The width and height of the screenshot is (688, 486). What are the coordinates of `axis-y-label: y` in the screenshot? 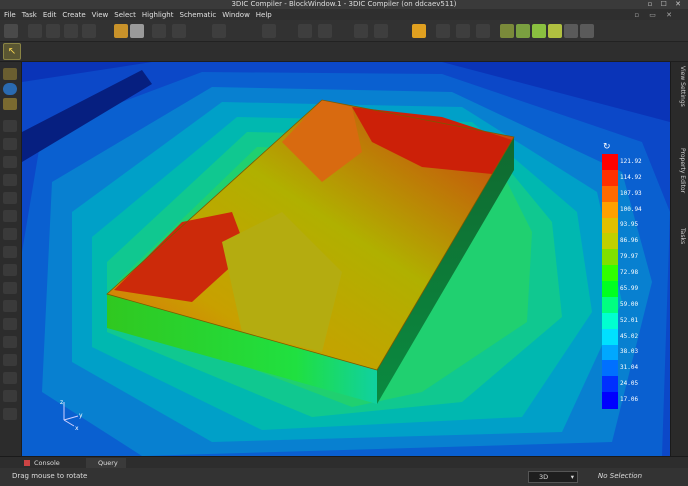 It's located at (81, 415).